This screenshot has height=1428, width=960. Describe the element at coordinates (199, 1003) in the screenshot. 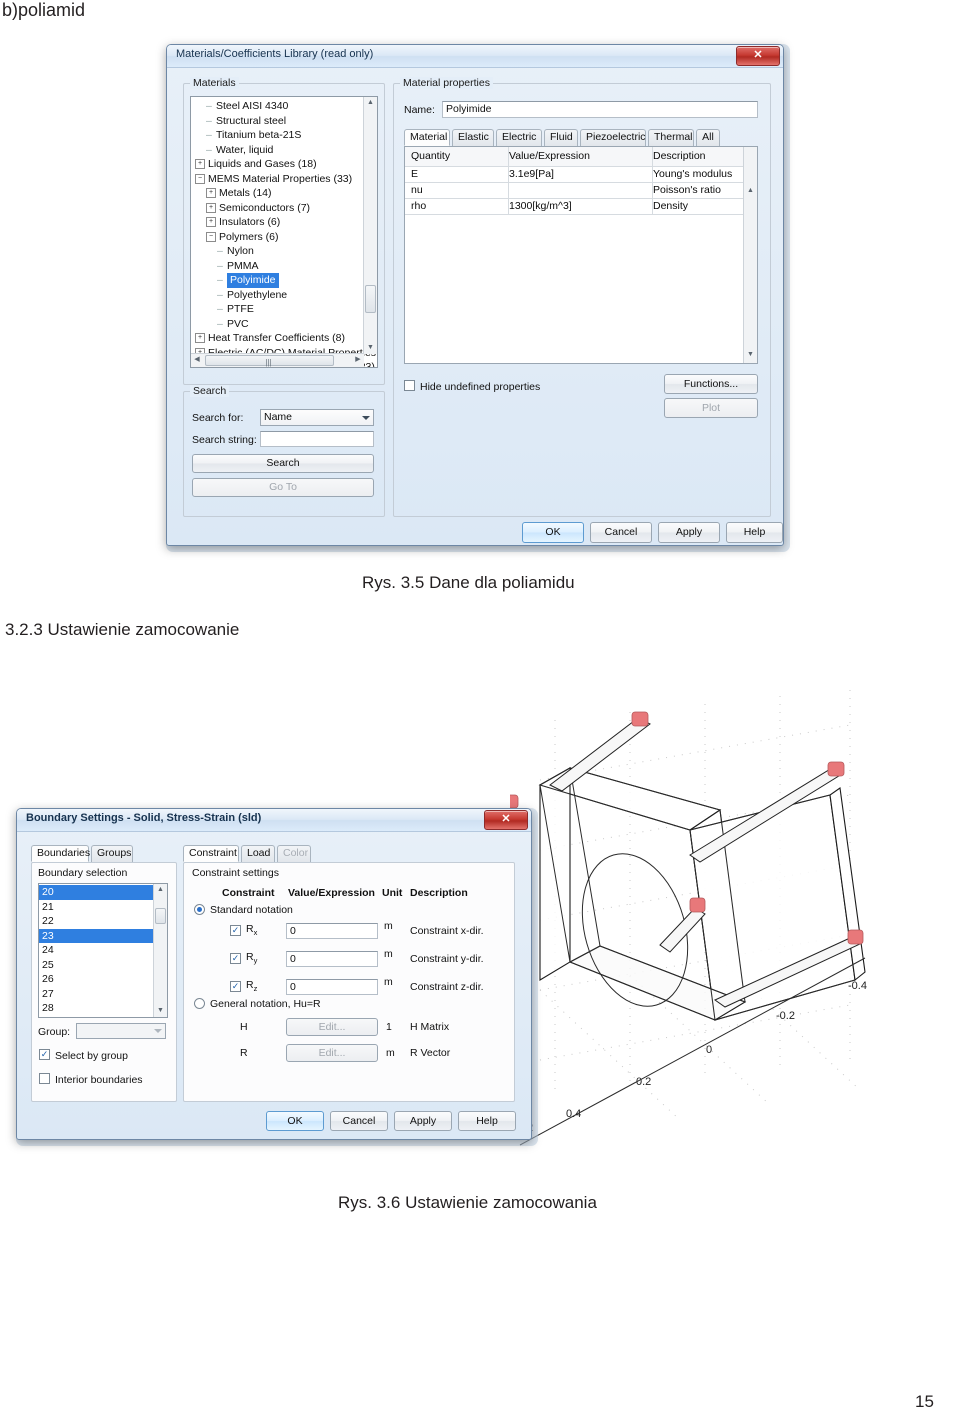

I see `general-notation-radio` at that location.